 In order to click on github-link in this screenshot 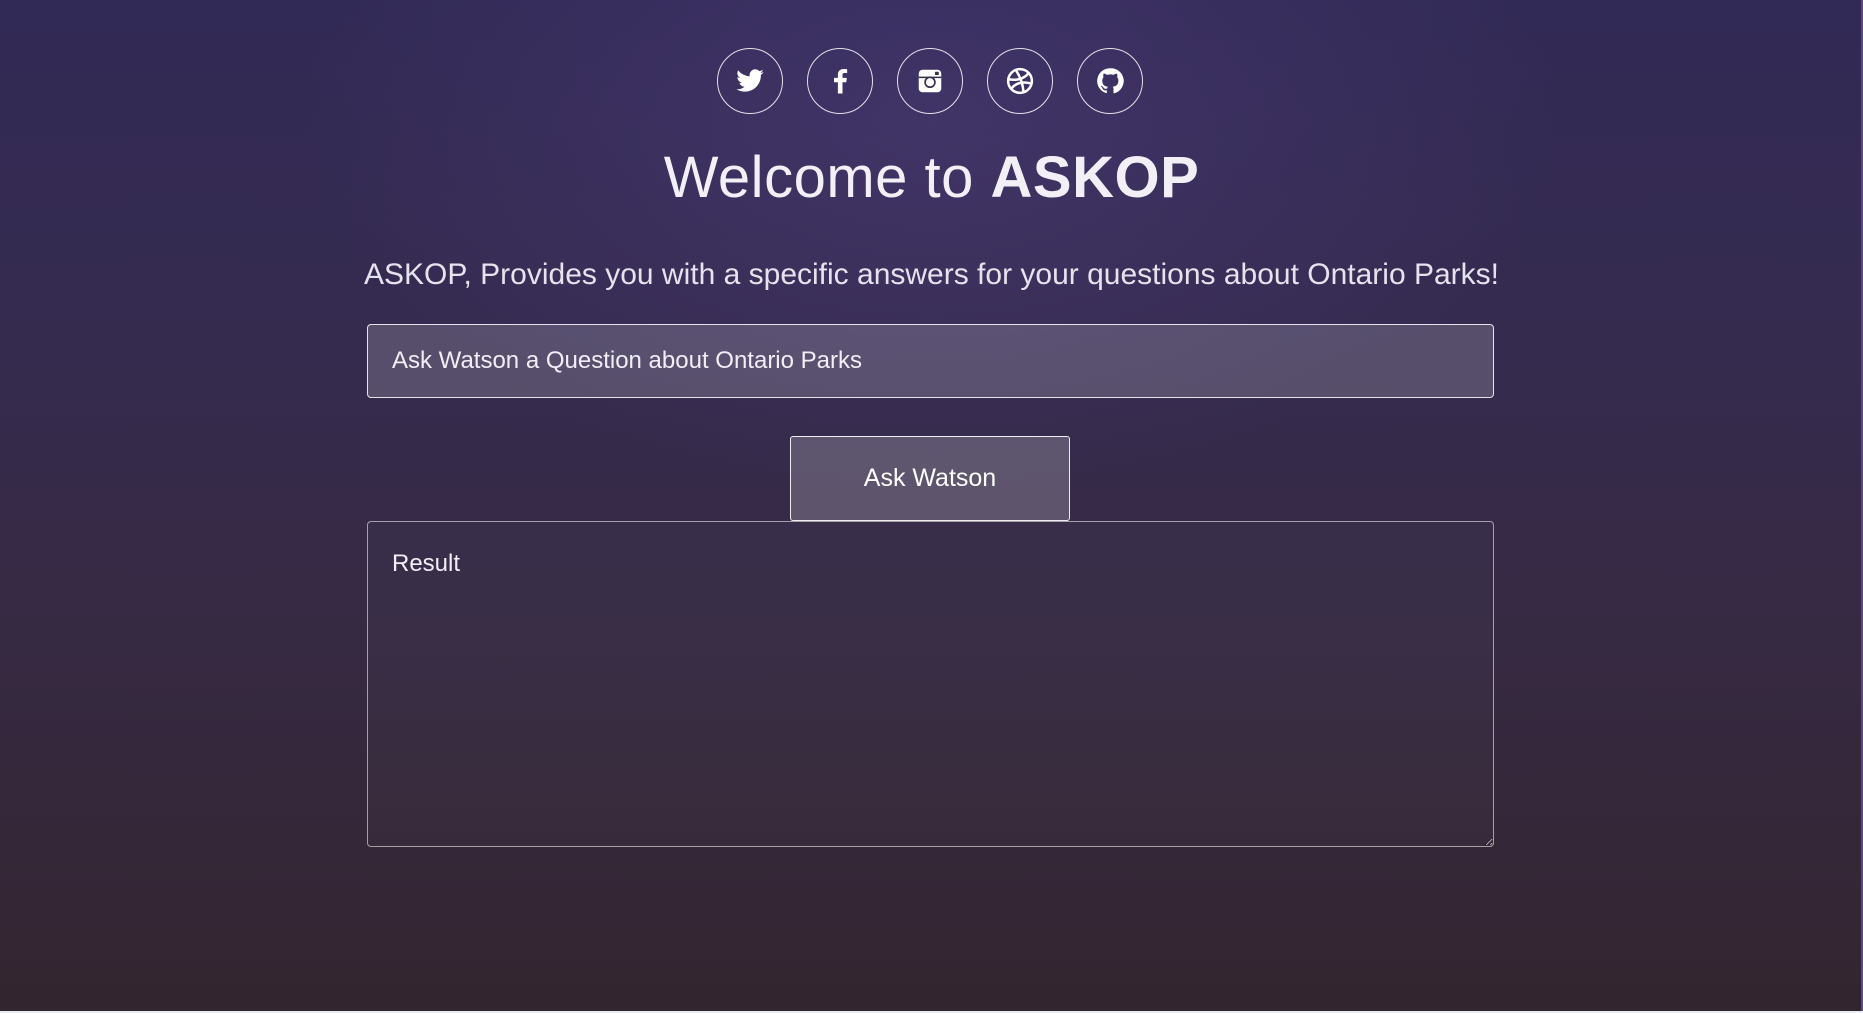, I will do `click(1110, 81)`.